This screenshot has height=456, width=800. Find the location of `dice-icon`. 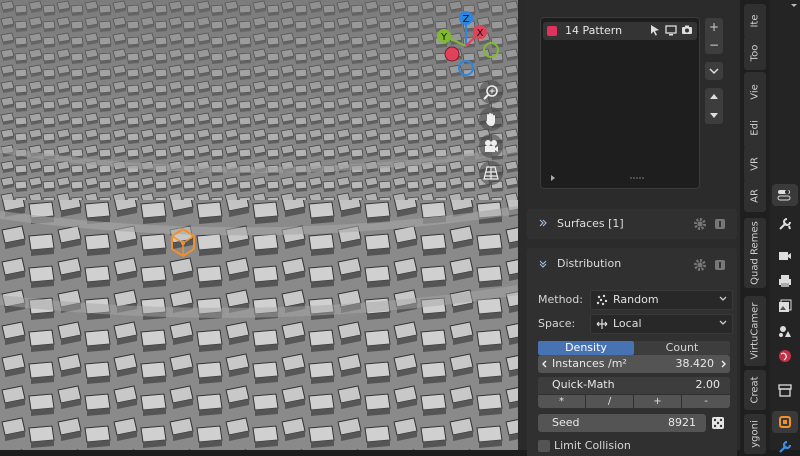

dice-icon is located at coordinates (718, 423).